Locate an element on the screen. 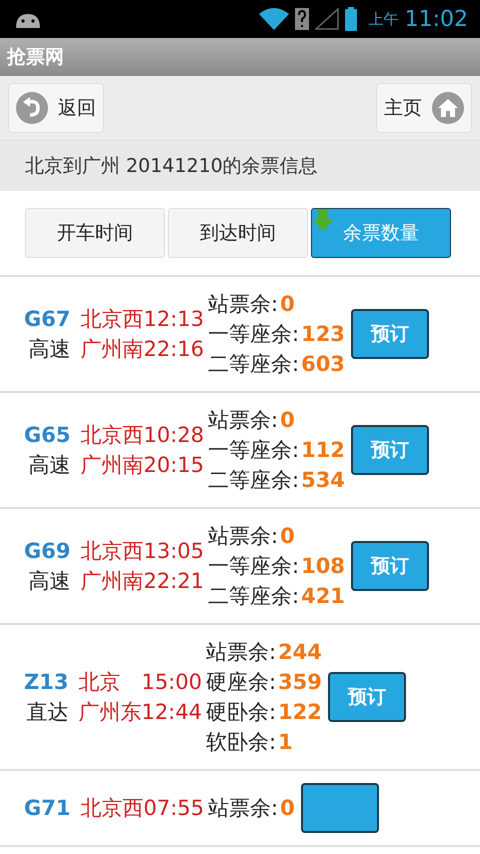 The image size is (480, 854). seat-count: 108 is located at coordinates (323, 566).